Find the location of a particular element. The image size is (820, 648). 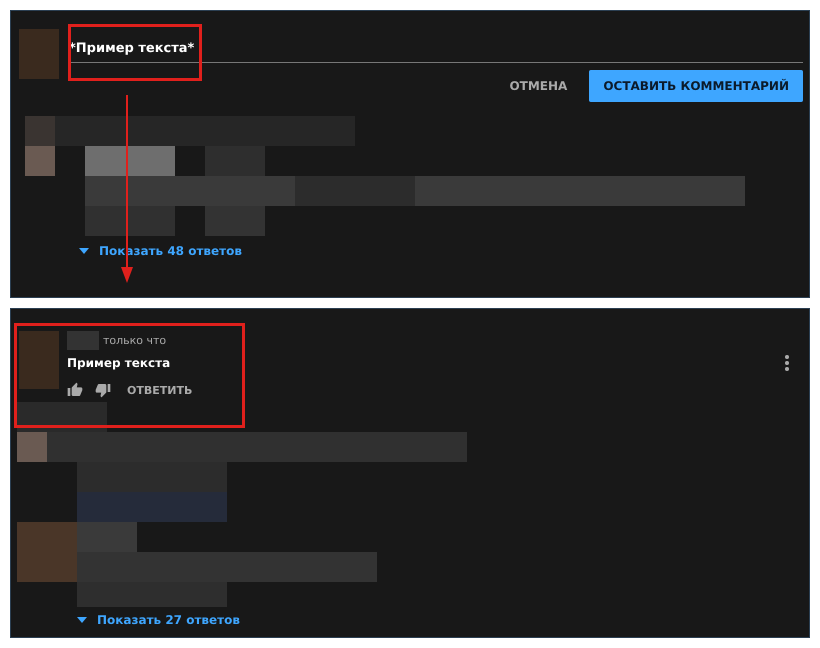

reply-button: ОТВЕТИТЬ is located at coordinates (159, 390).